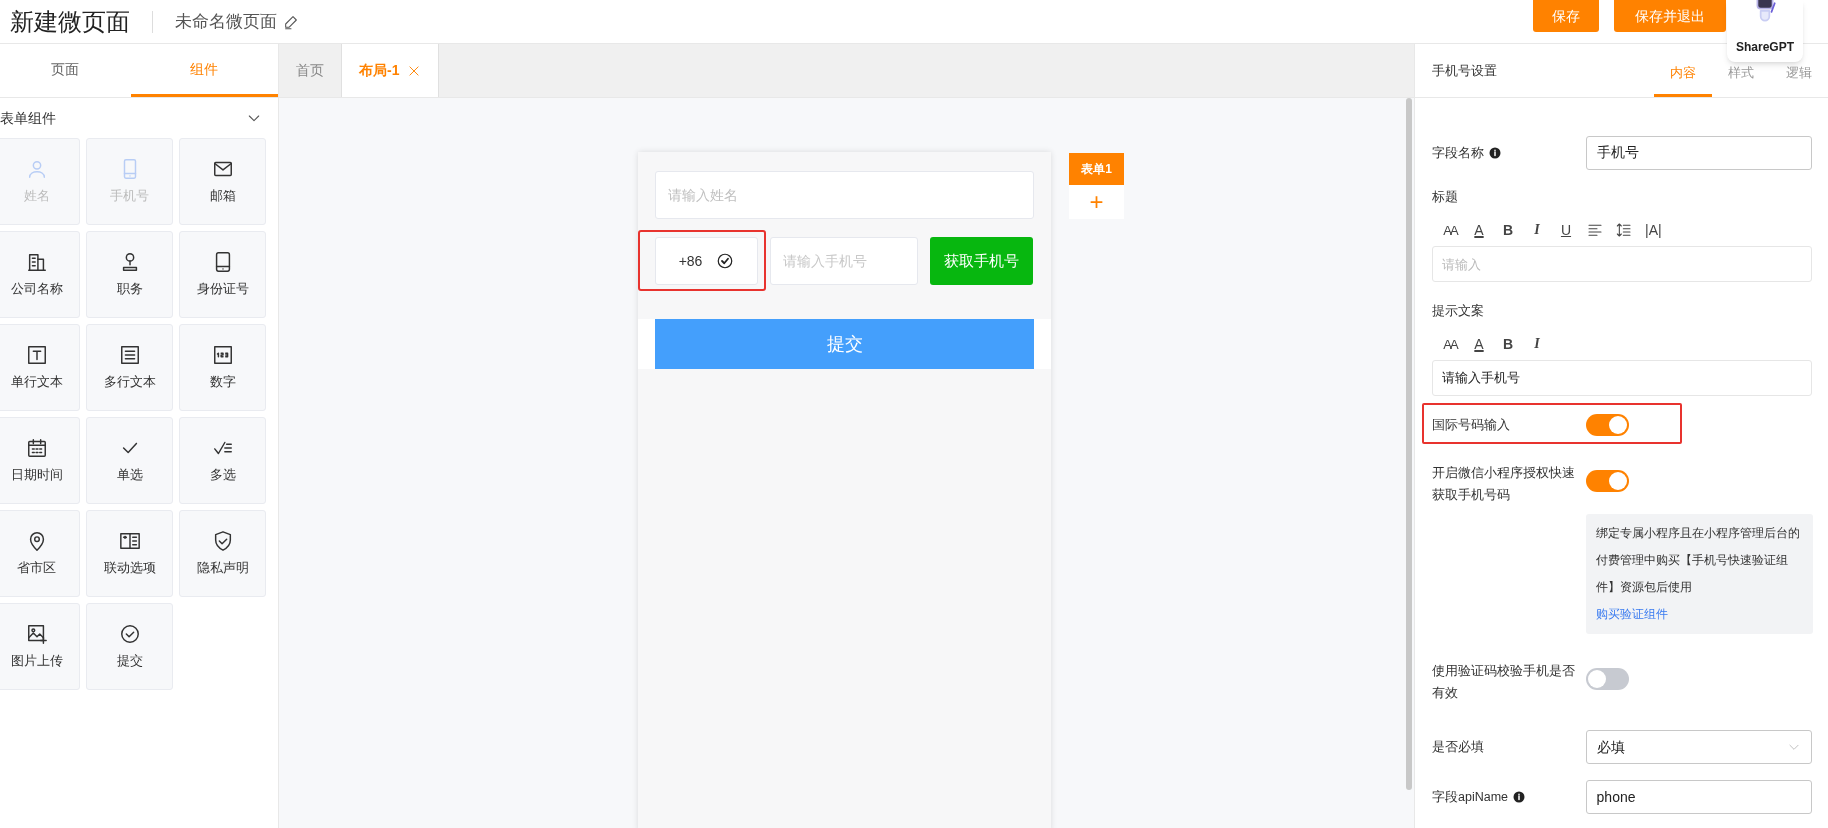 This screenshot has width=1828, height=828. What do you see at coordinates (1504, 682) in the screenshot?
I see `field-label: 使用验证码校验手机是否有效` at bounding box center [1504, 682].